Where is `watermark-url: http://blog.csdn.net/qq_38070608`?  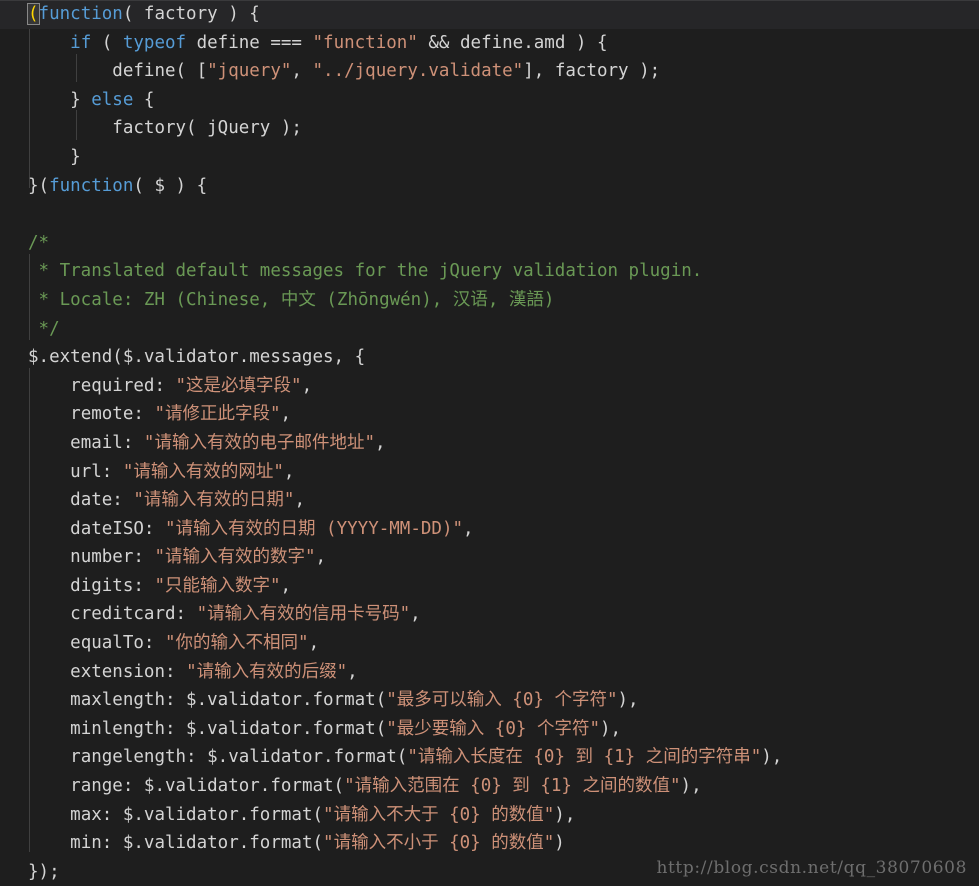
watermark-url: http://blog.csdn.net/qq_38070608 is located at coordinates (811, 868).